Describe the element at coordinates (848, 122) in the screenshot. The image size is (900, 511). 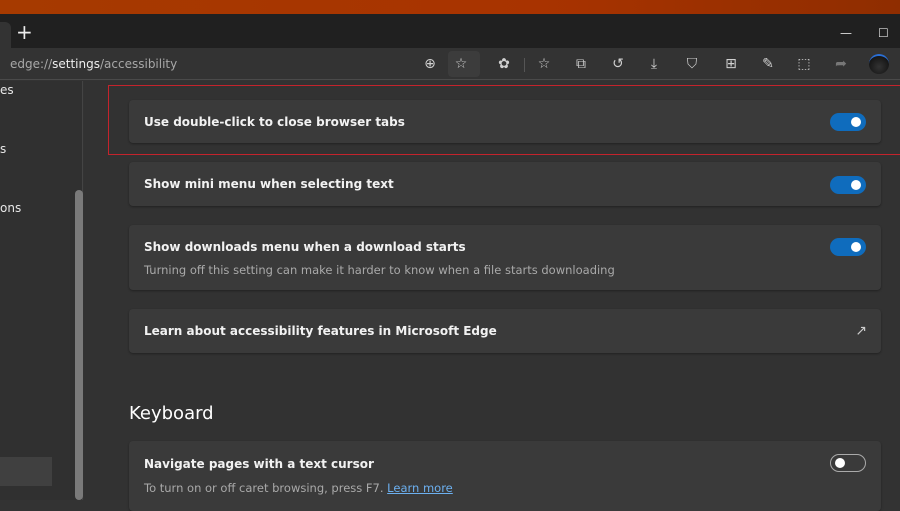
I see `toggle-double-click-close` at that location.